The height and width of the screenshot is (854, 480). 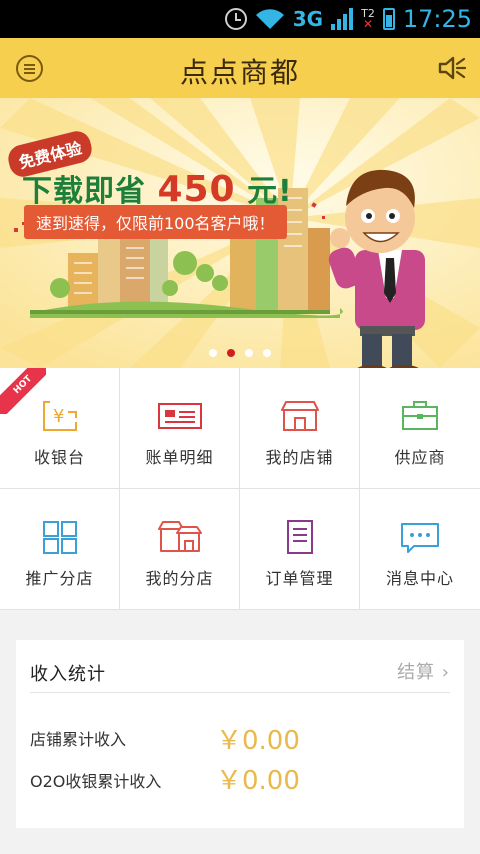 What do you see at coordinates (235, 19) in the screenshot?
I see `alarm-icon` at bounding box center [235, 19].